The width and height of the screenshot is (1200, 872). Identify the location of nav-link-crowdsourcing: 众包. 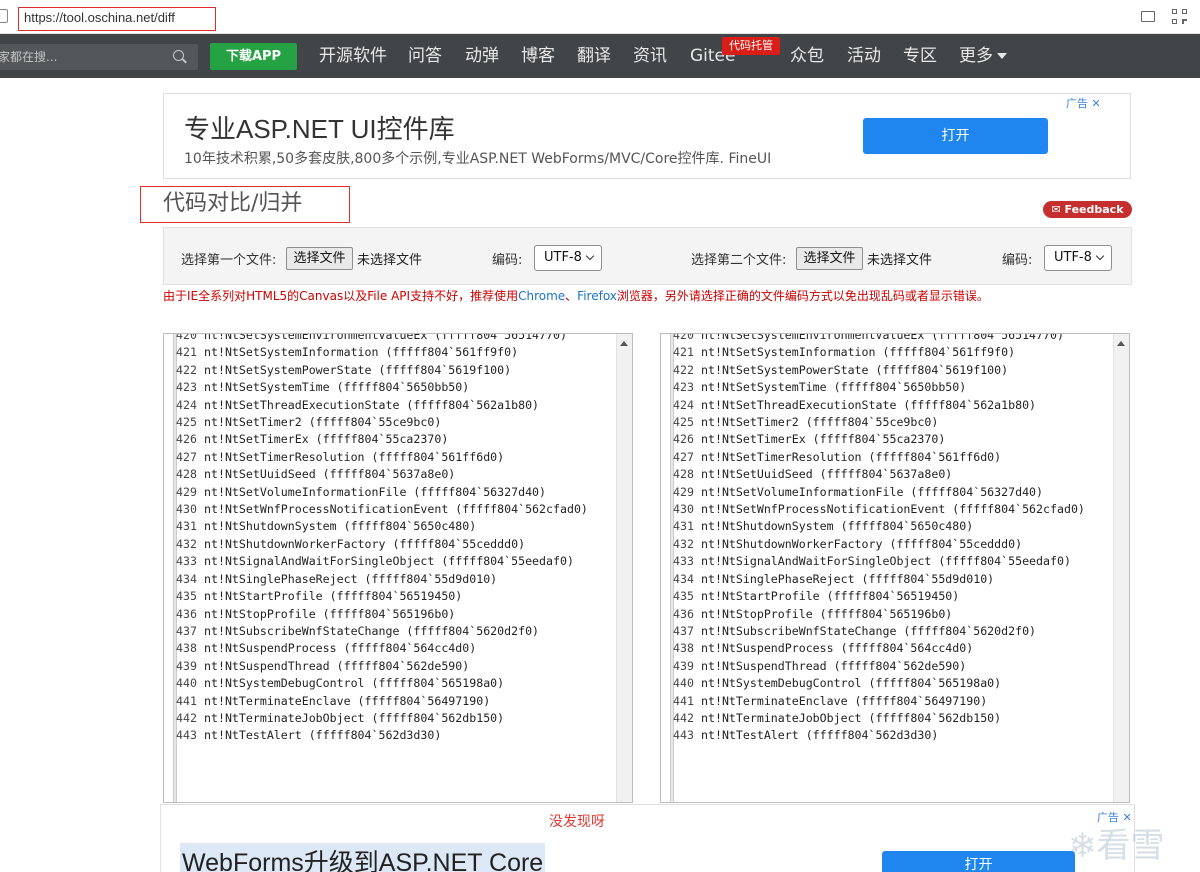
(807, 56).